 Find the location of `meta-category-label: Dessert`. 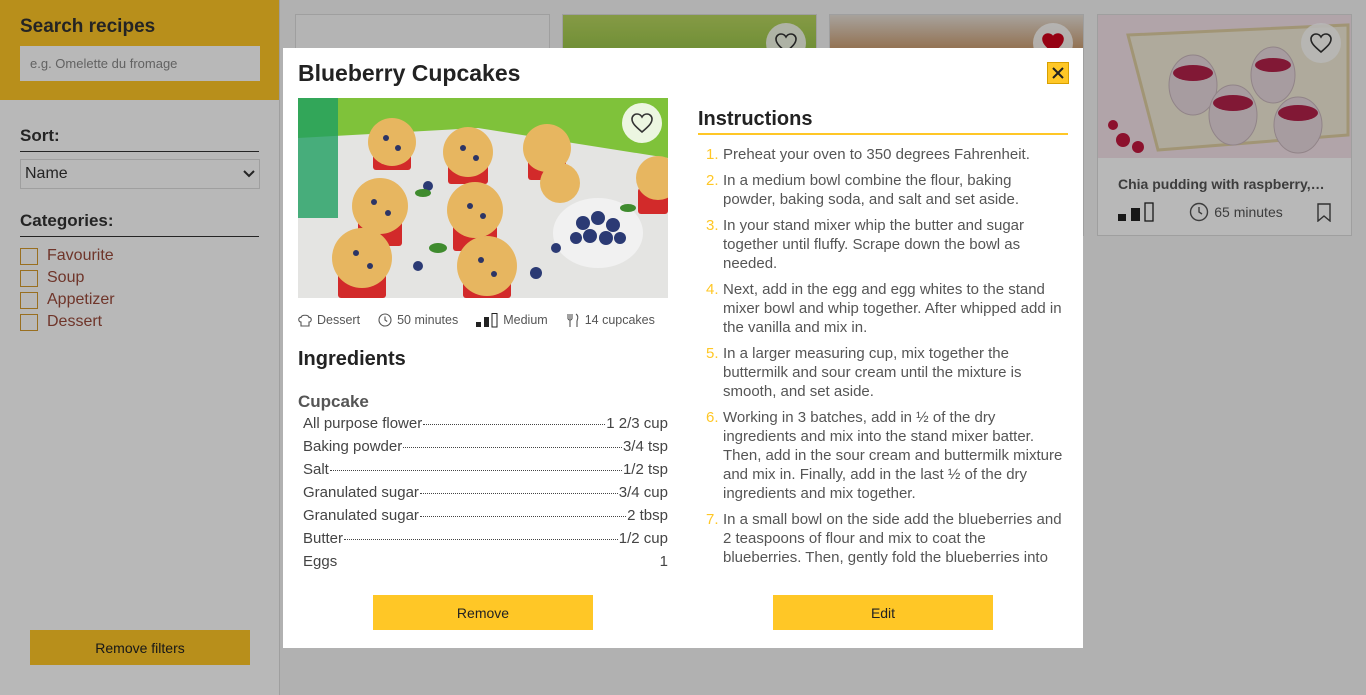

meta-category-label: Dessert is located at coordinates (339, 320).